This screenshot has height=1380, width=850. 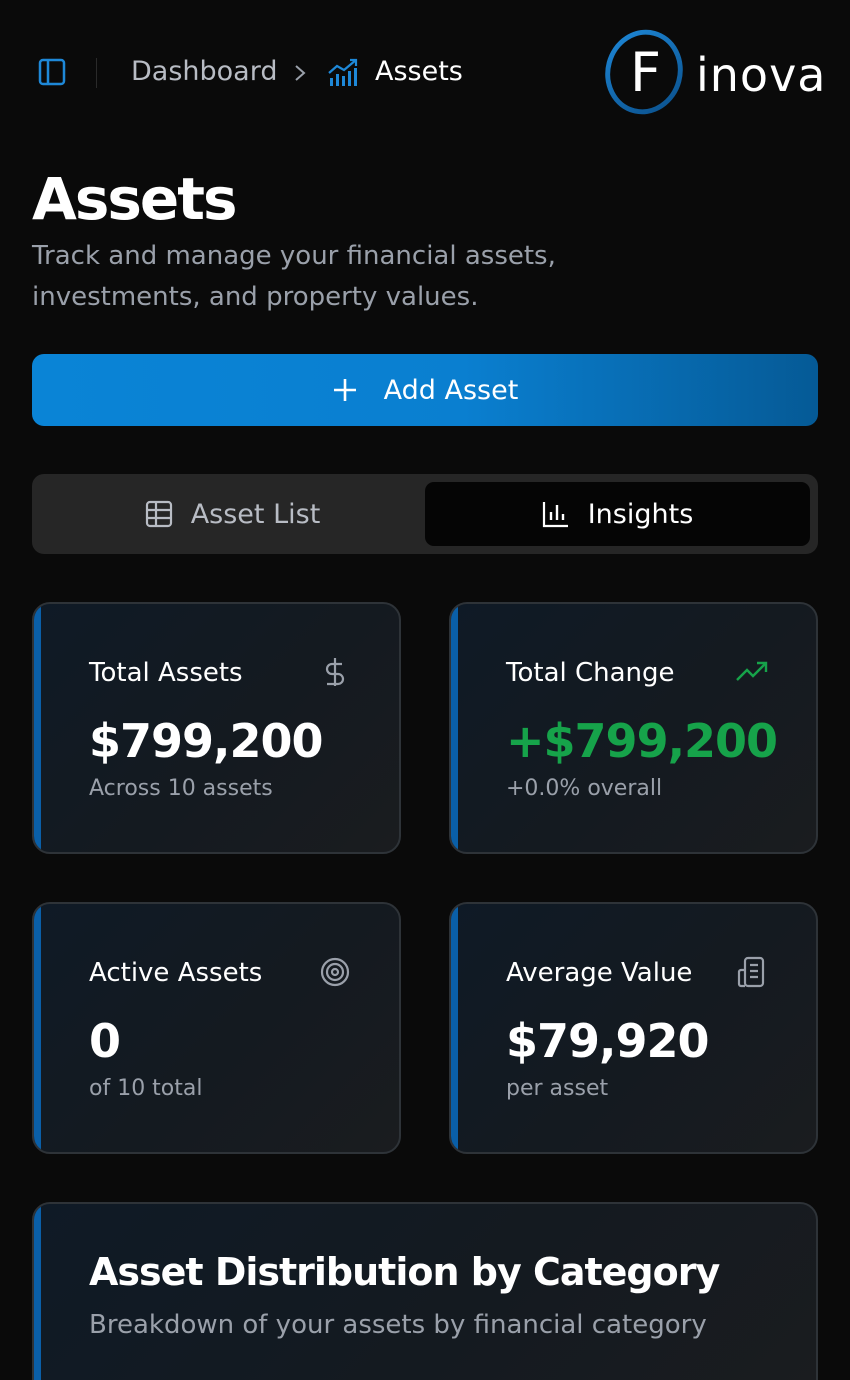 I want to click on card-note: Across 10 assets, so click(x=181, y=788).